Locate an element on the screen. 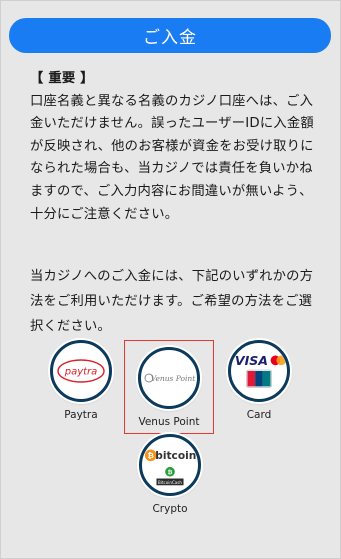 This screenshot has height=559, width=341. method-card: VISA Card is located at coordinates (259, 387).